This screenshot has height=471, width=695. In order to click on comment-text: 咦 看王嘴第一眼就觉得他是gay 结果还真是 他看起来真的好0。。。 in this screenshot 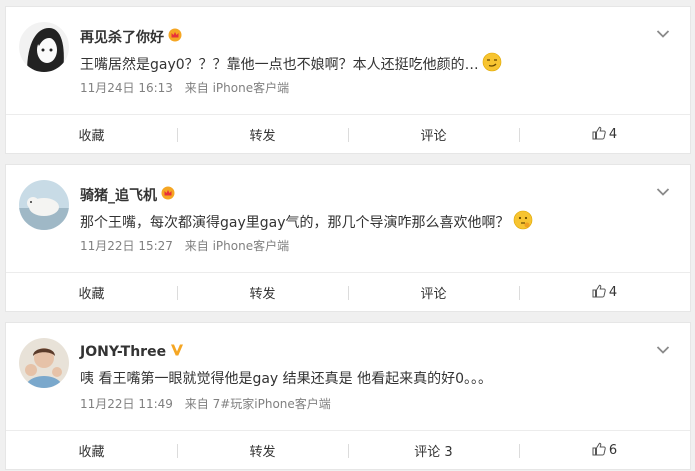, I will do `click(286, 378)`.